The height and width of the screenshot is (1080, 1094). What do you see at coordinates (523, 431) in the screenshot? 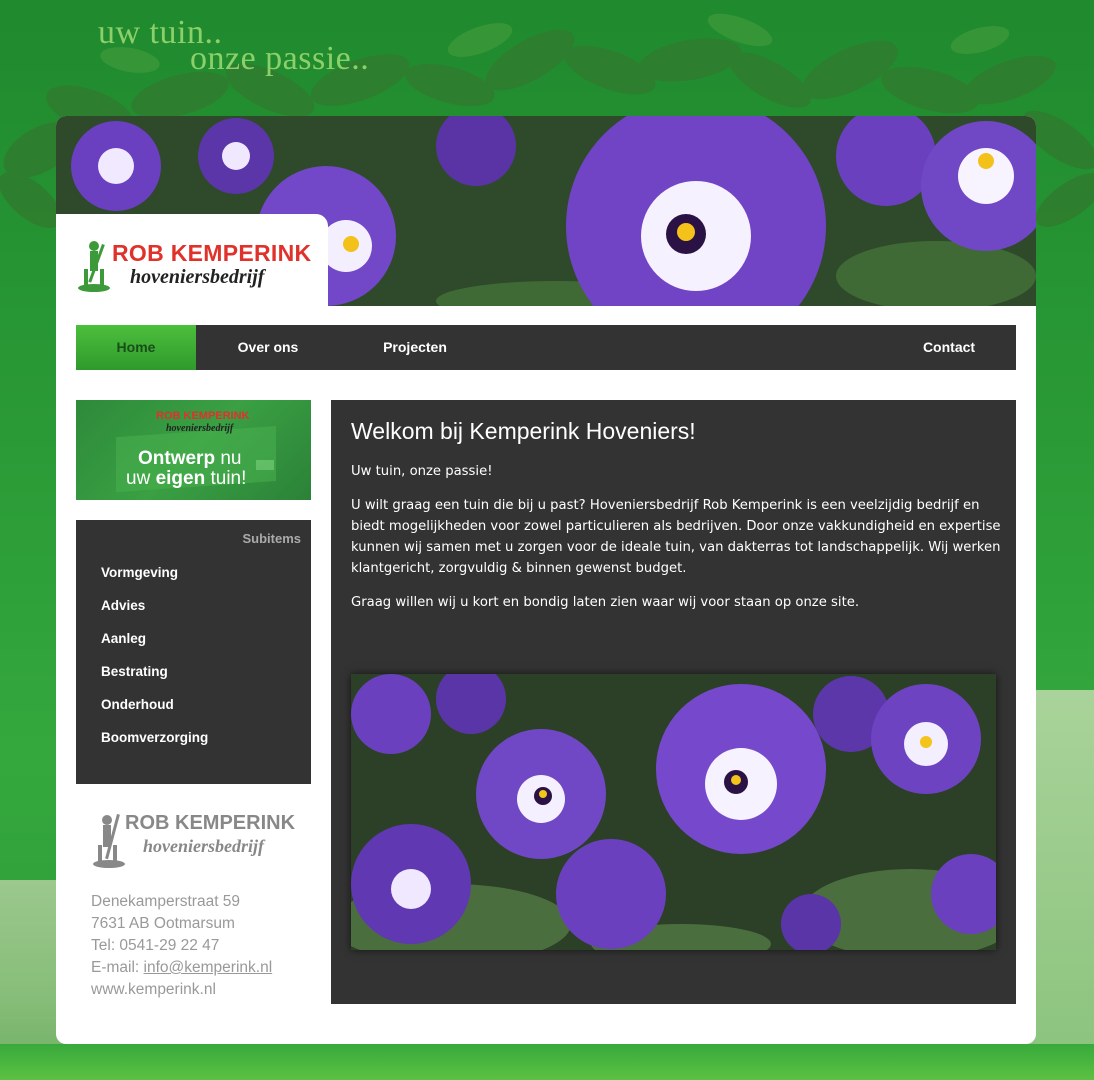
I see `page-title: Welkom bij Kemperink Hoveniers!` at bounding box center [523, 431].